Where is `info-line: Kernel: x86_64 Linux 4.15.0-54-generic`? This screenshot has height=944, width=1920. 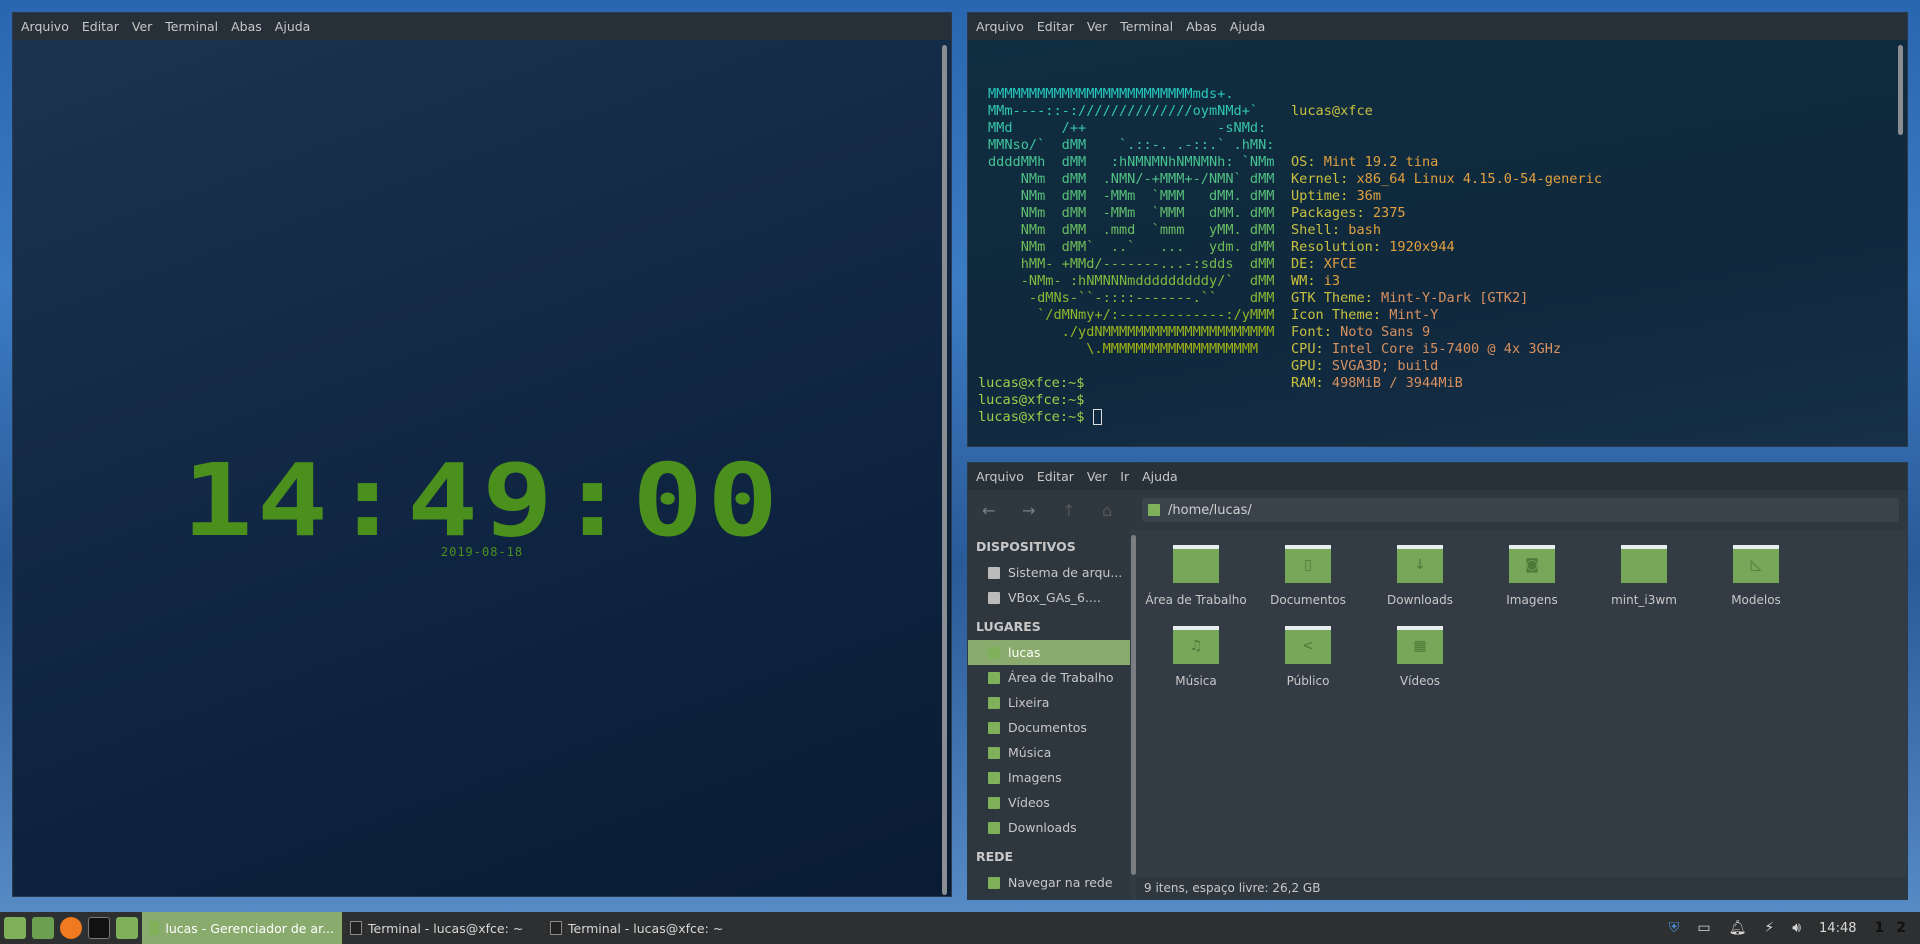 info-line: Kernel: x86_64 Linux 4.15.0-54-generic is located at coordinates (1446, 179).